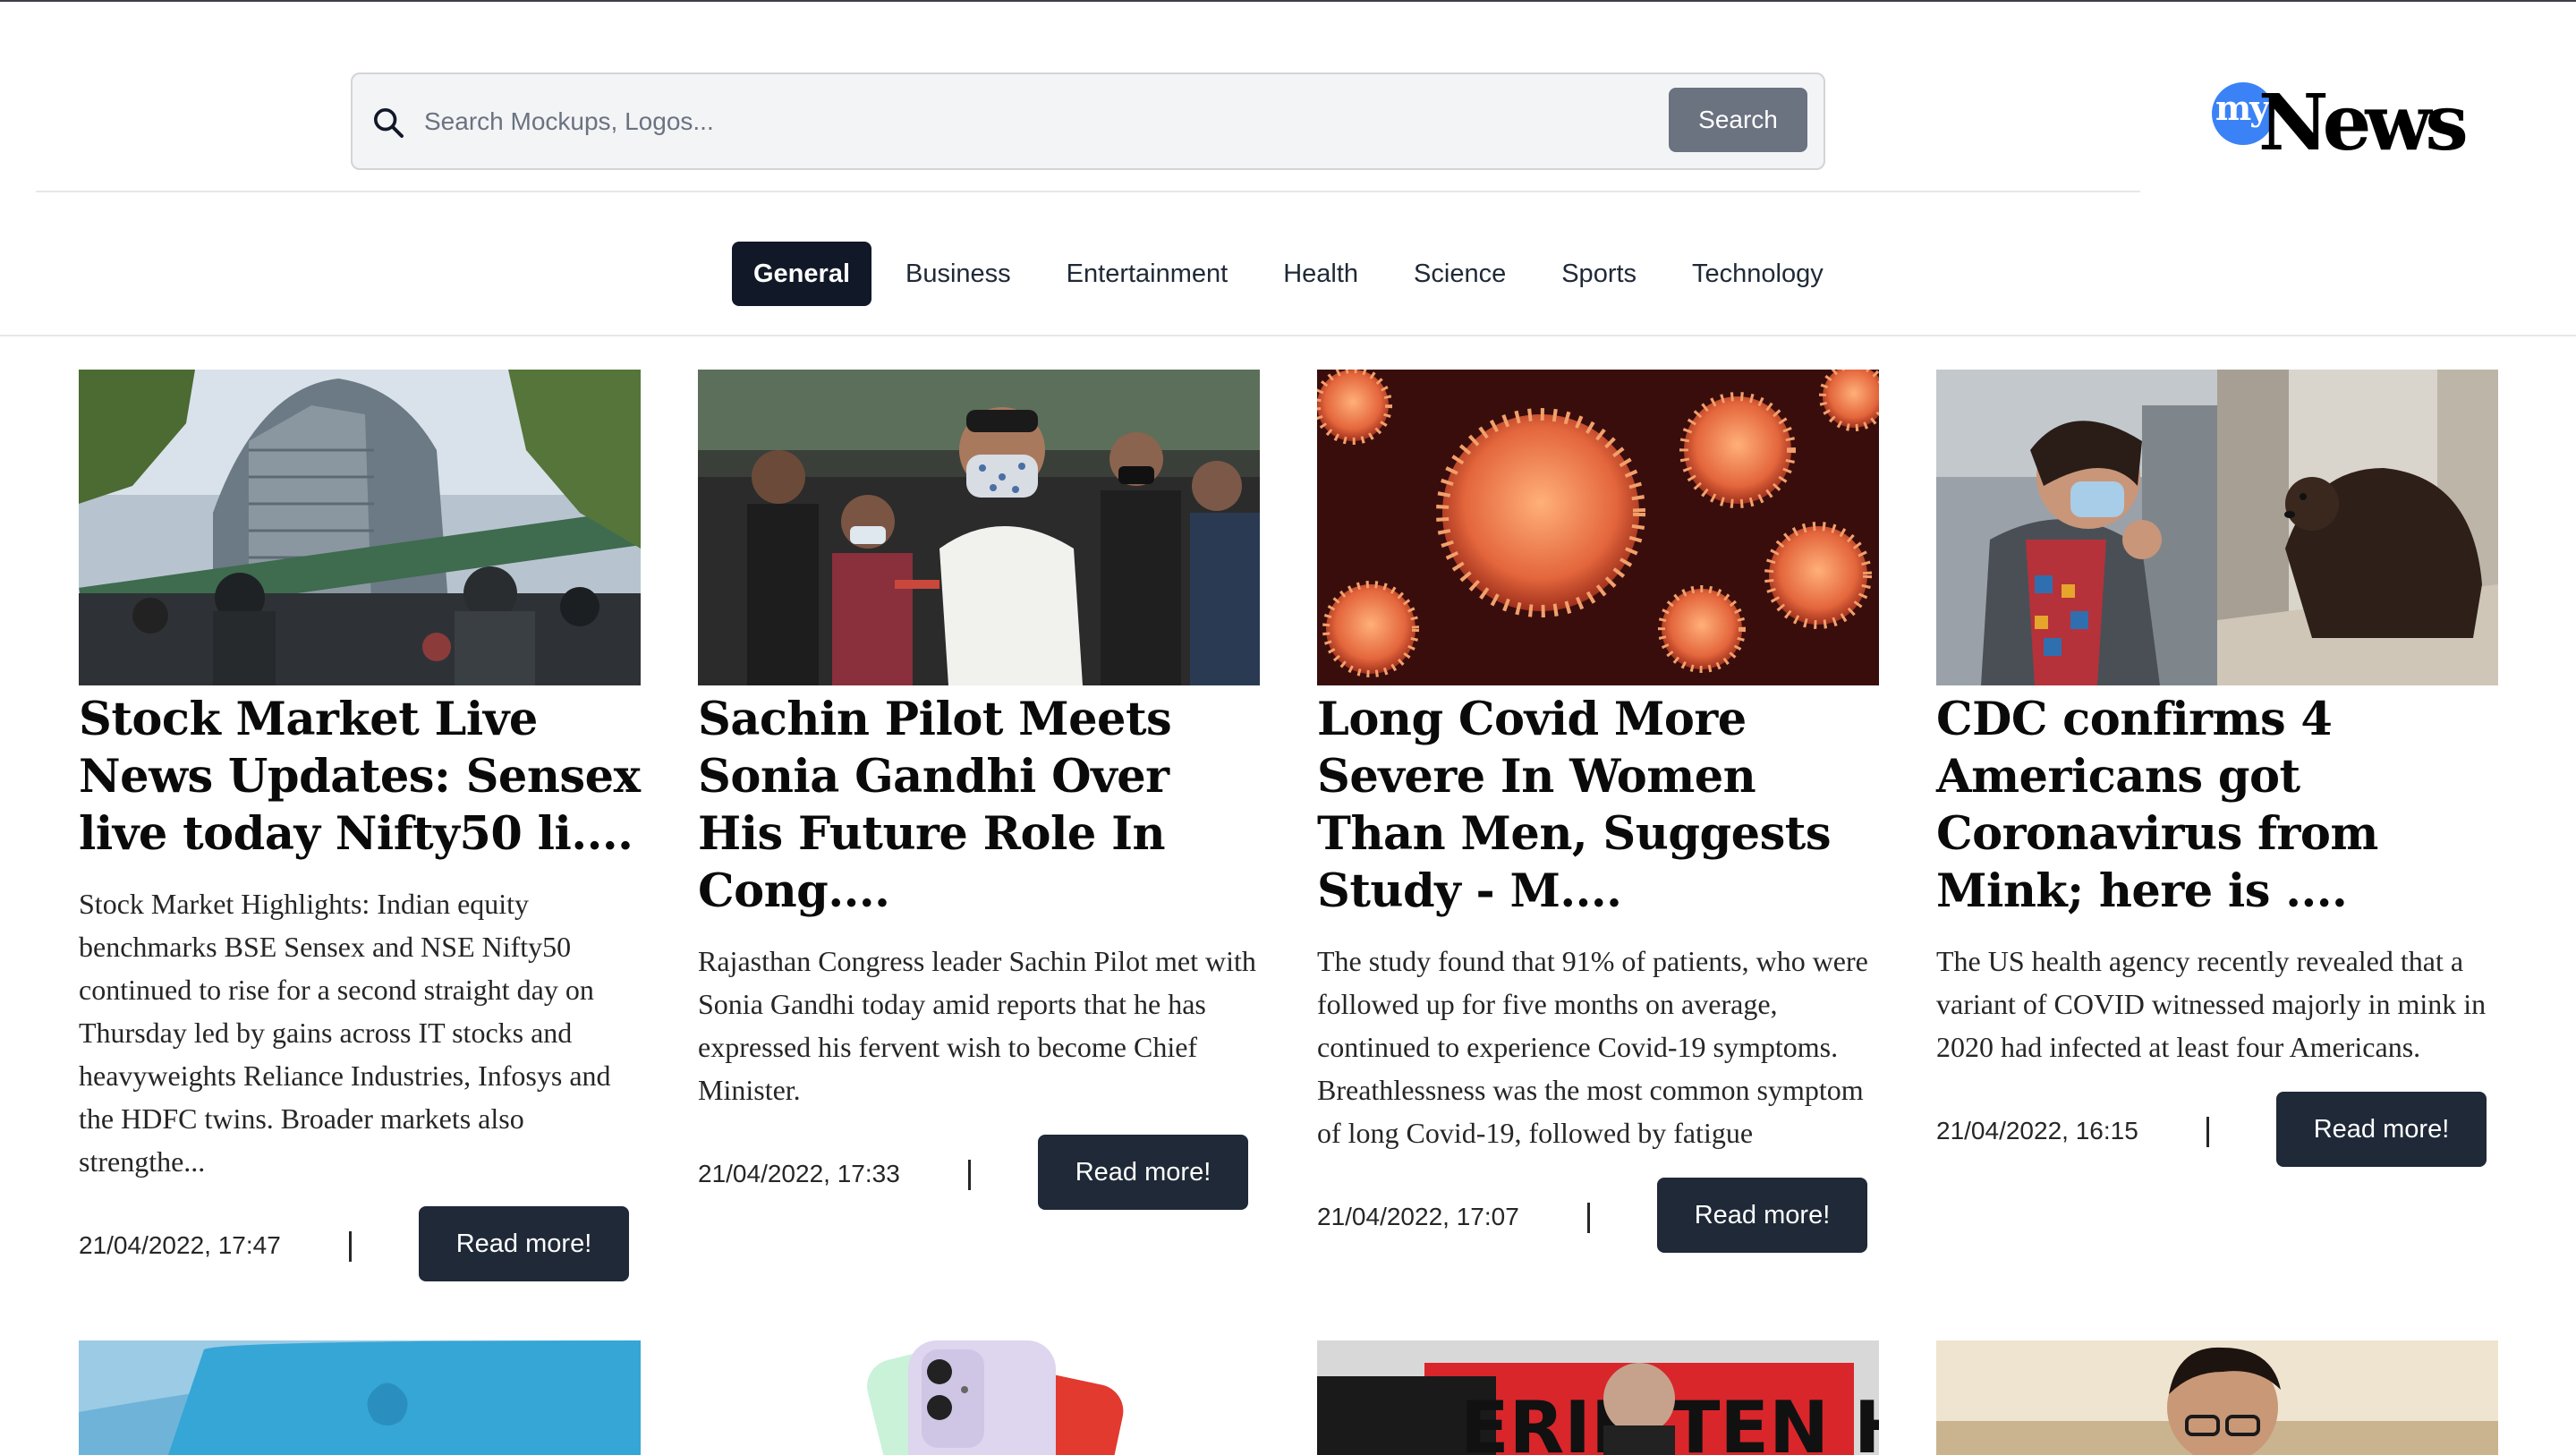 The width and height of the screenshot is (2576, 1455). Describe the element at coordinates (2217, 1129) in the screenshot. I see `card-footer: 21/04/2022, 16:15 Read more!` at that location.